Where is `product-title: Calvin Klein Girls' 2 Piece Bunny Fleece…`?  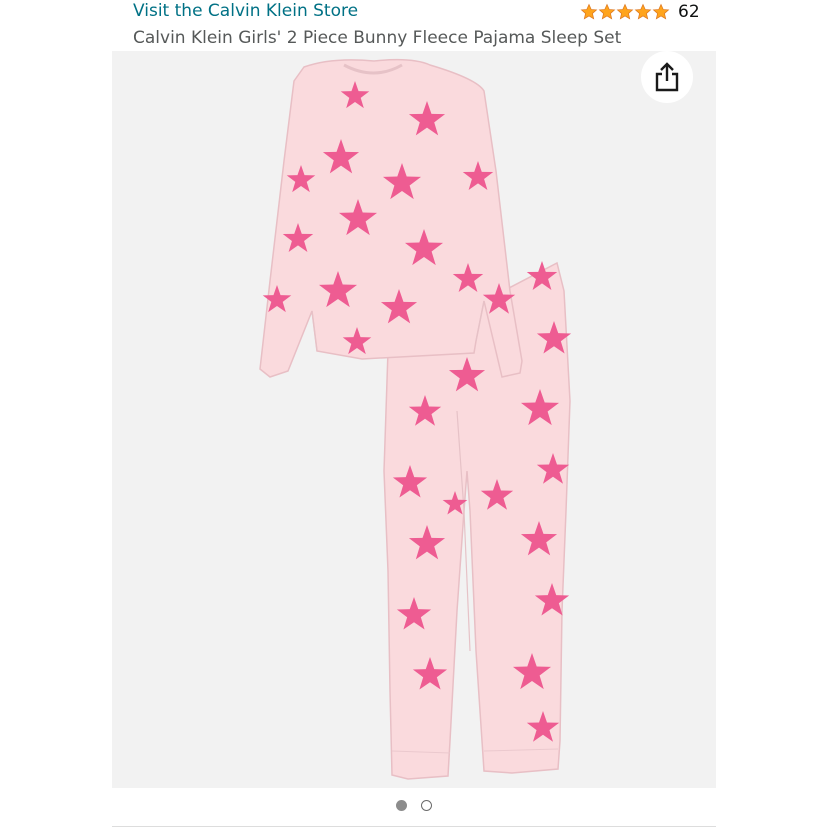 product-title: Calvin Klein Girls' 2 Piece Bunny Fleece… is located at coordinates (377, 38).